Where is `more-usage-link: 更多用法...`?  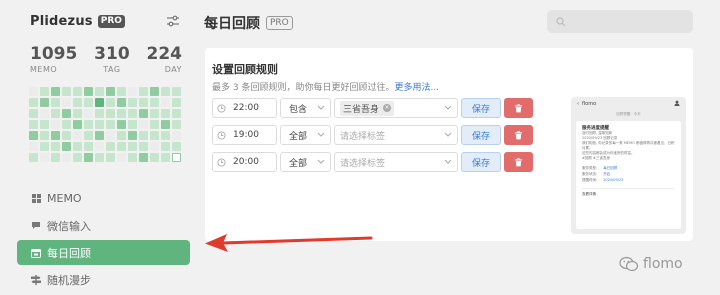
more-usage-link: 更多用法... is located at coordinates (416, 88).